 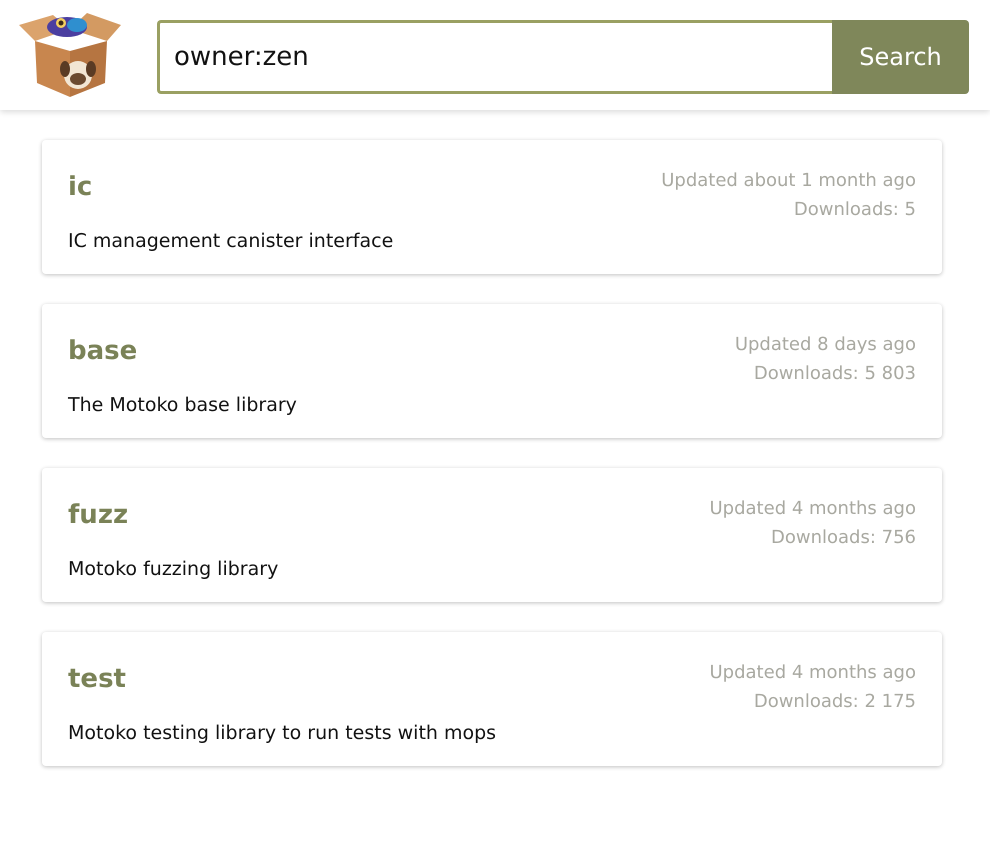 I want to click on package-name-link: ic, so click(x=80, y=187).